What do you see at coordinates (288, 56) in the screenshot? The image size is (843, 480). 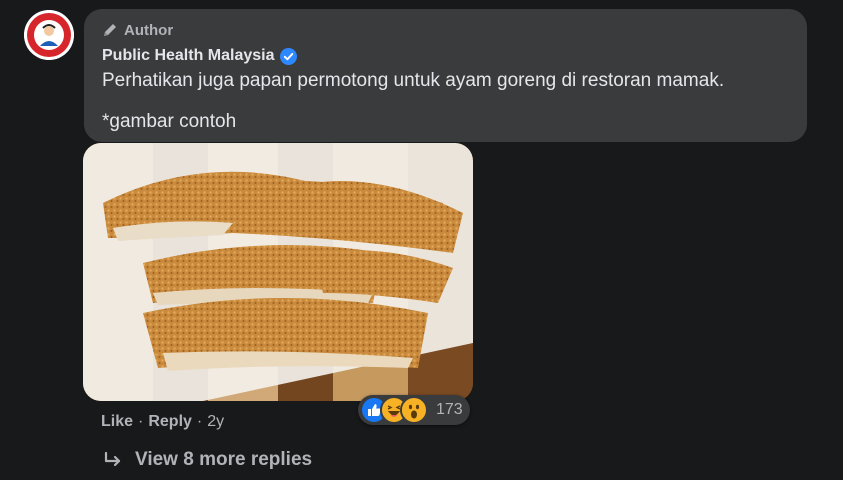 I see `verified-badge-icon` at bounding box center [288, 56].